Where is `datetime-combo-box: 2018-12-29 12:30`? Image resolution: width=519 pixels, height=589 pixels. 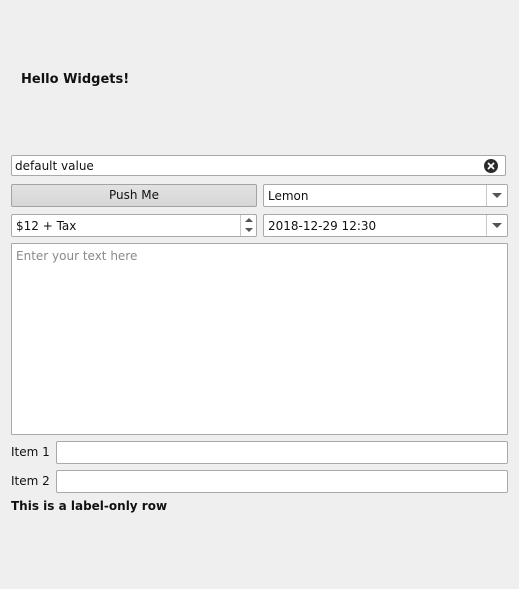
datetime-combo-box: 2018-12-29 12:30 is located at coordinates (385, 225).